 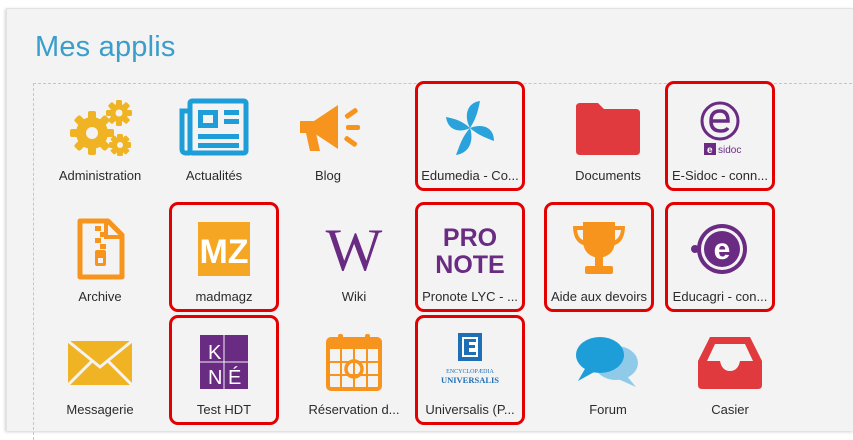 I want to click on educagri-logo-icon: e, so click(x=720, y=249).